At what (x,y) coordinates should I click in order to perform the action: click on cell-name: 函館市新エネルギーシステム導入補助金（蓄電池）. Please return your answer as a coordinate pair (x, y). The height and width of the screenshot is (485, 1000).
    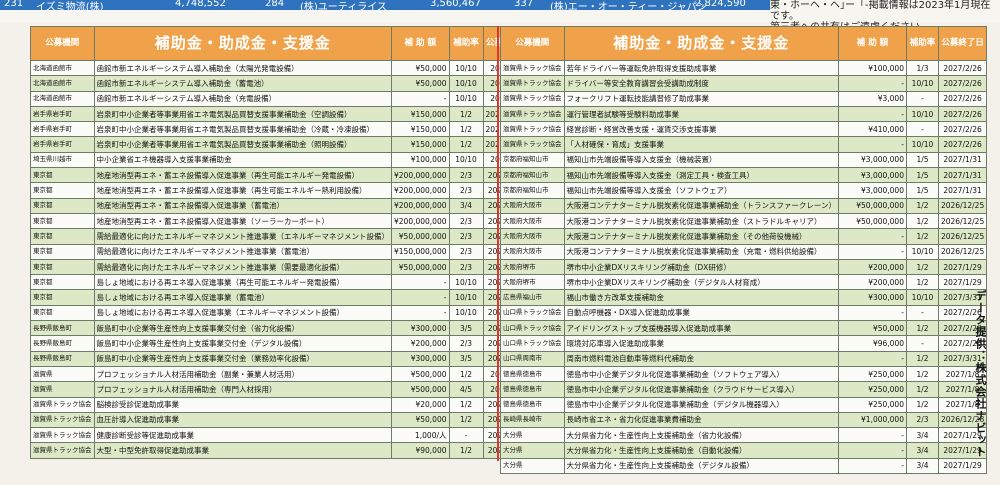
    Looking at the image, I should click on (242, 83).